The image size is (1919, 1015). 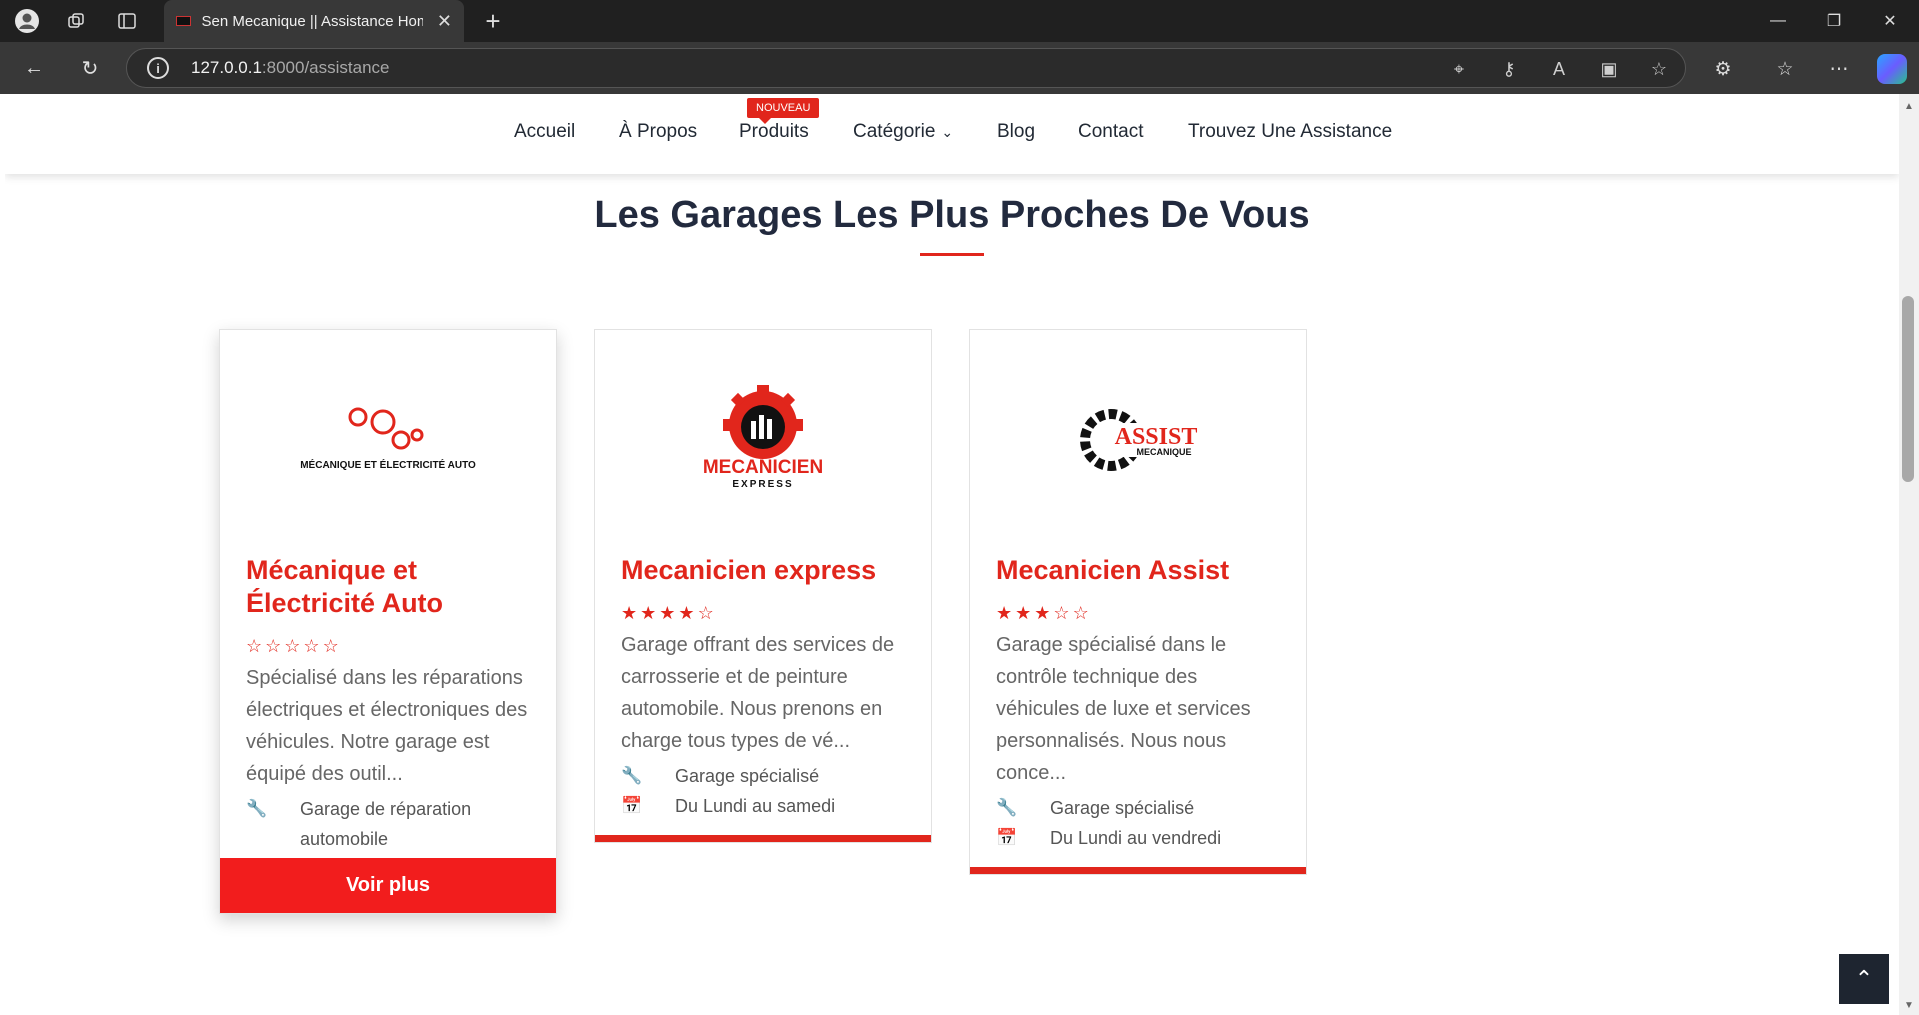 What do you see at coordinates (1138, 440) in the screenshot?
I see `garage-logo: ASSIST MECANIQUE` at bounding box center [1138, 440].